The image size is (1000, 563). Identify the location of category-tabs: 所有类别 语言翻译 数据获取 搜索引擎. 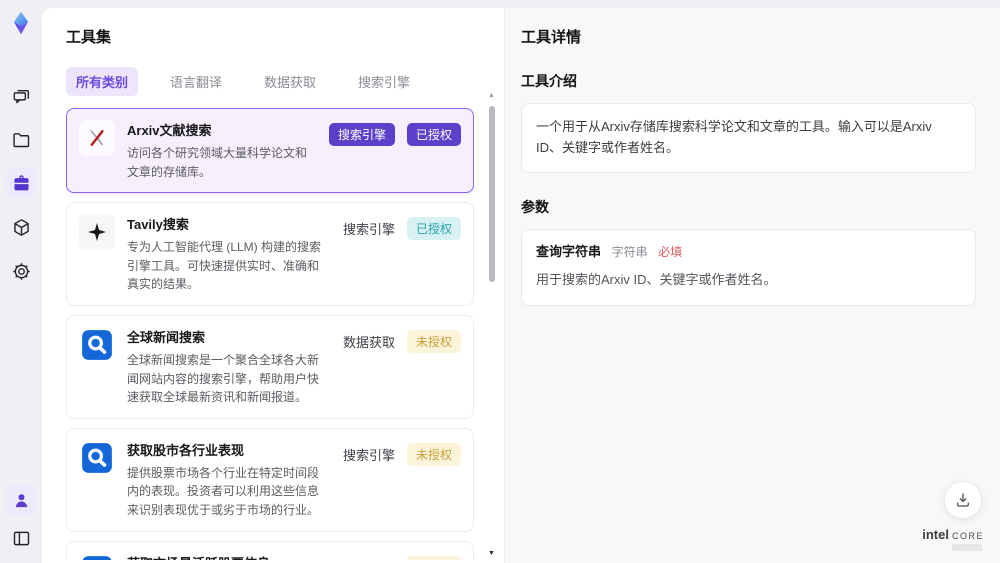
(270, 81).